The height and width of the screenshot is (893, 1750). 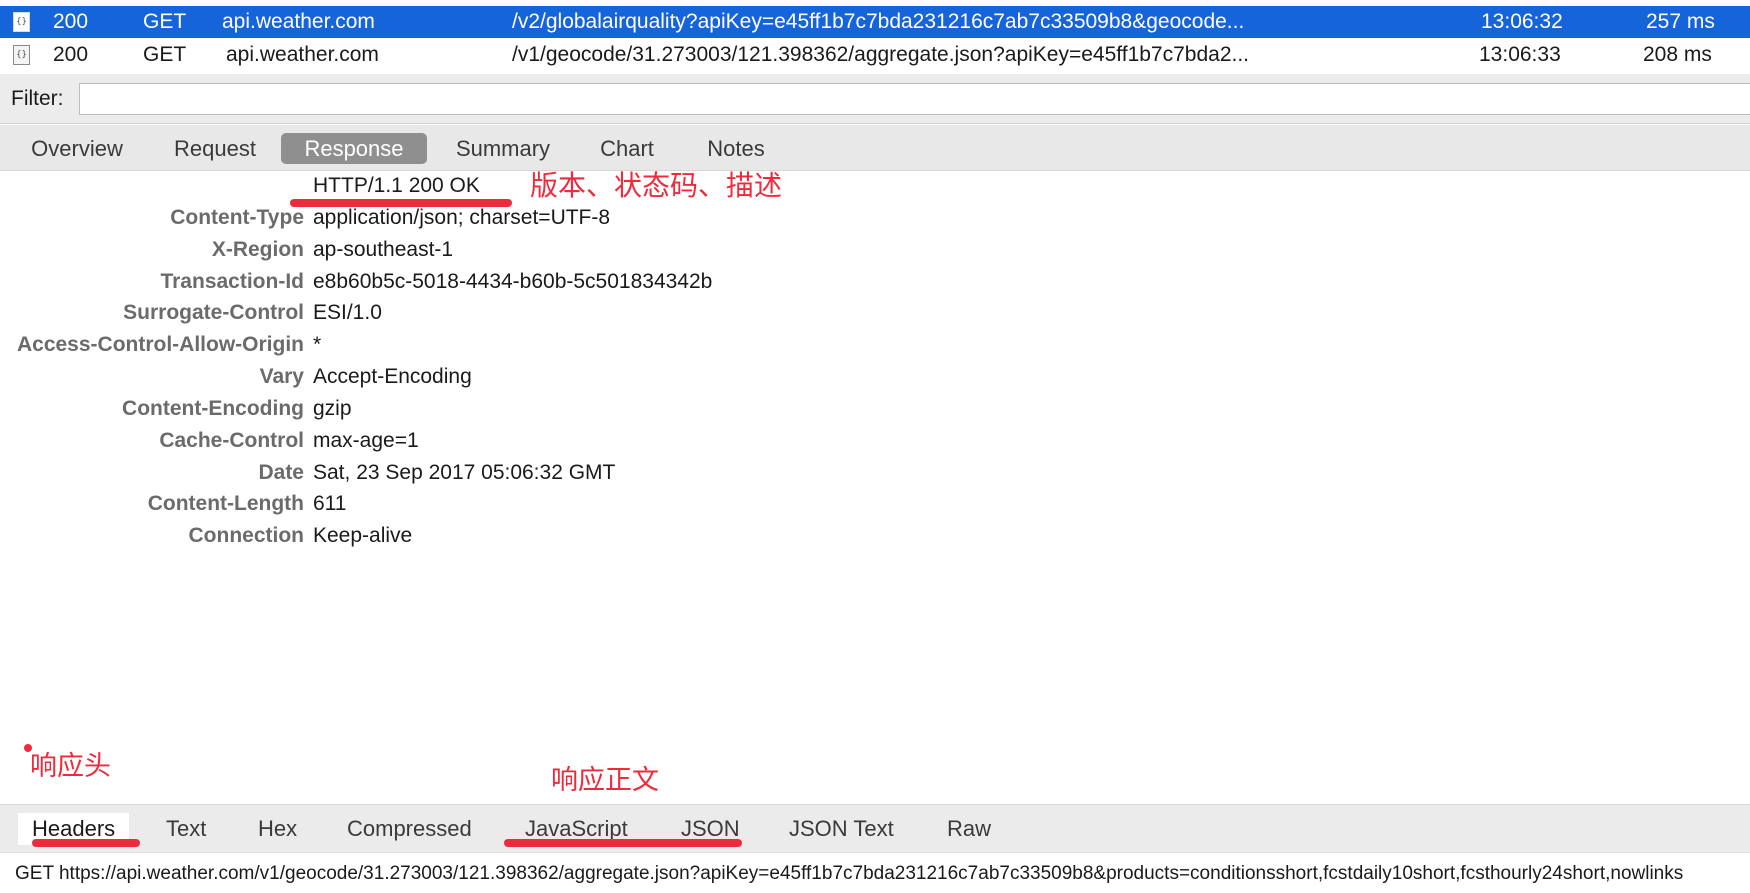 What do you see at coordinates (736, 148) in the screenshot?
I see `tab-notes: Notes` at bounding box center [736, 148].